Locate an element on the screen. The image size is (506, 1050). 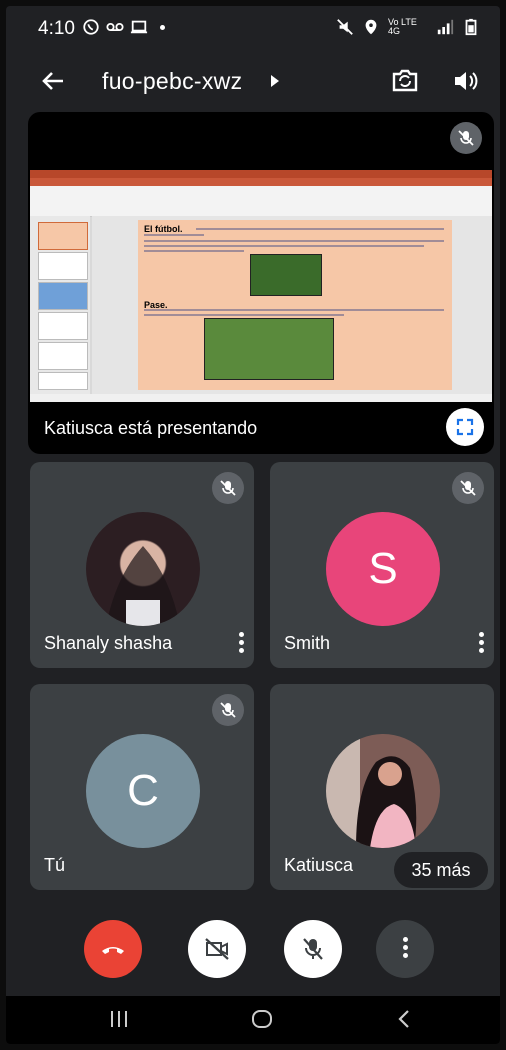
slide-canvas: El fútbol. Pase. is located at coordinates (292, 305).